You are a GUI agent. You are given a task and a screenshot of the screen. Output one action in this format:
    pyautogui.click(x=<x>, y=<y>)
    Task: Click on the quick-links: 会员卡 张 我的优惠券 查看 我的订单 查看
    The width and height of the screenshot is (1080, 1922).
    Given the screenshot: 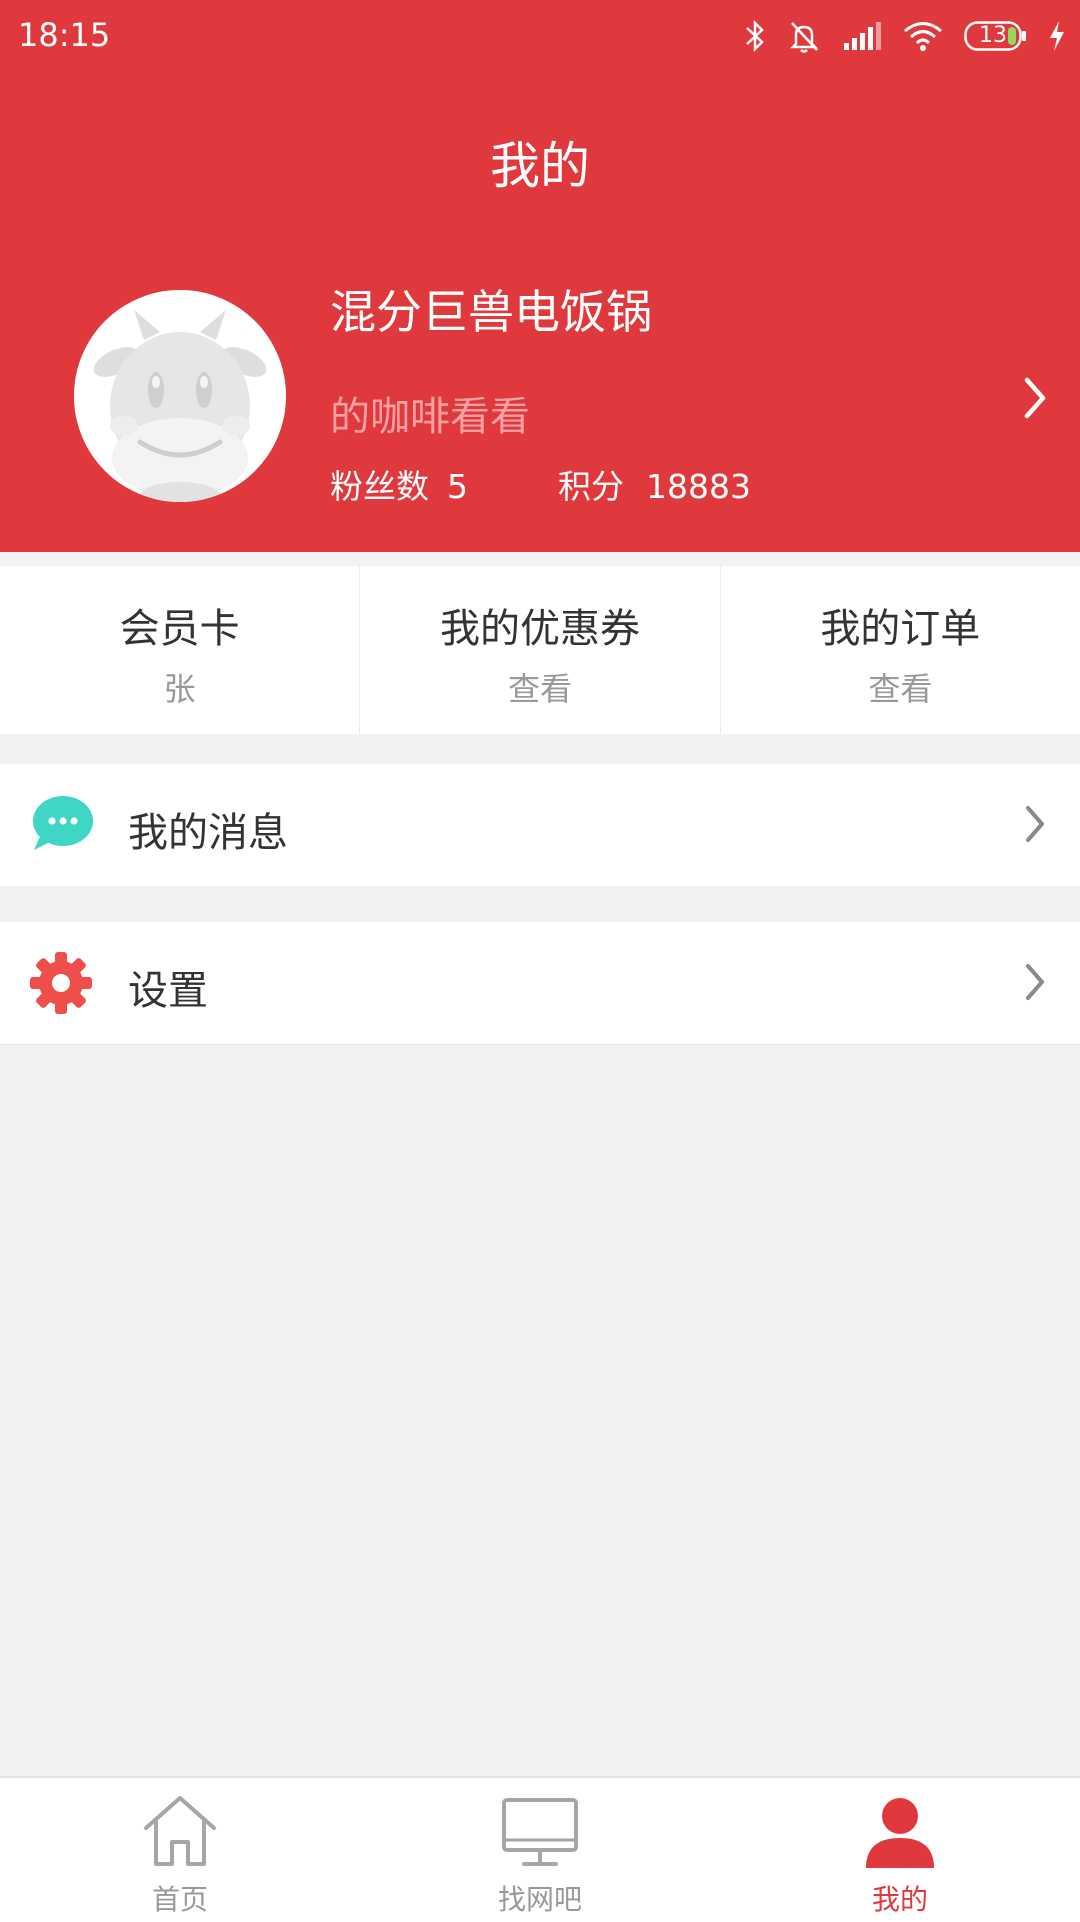 What is the action you would take?
    pyautogui.click(x=540, y=650)
    